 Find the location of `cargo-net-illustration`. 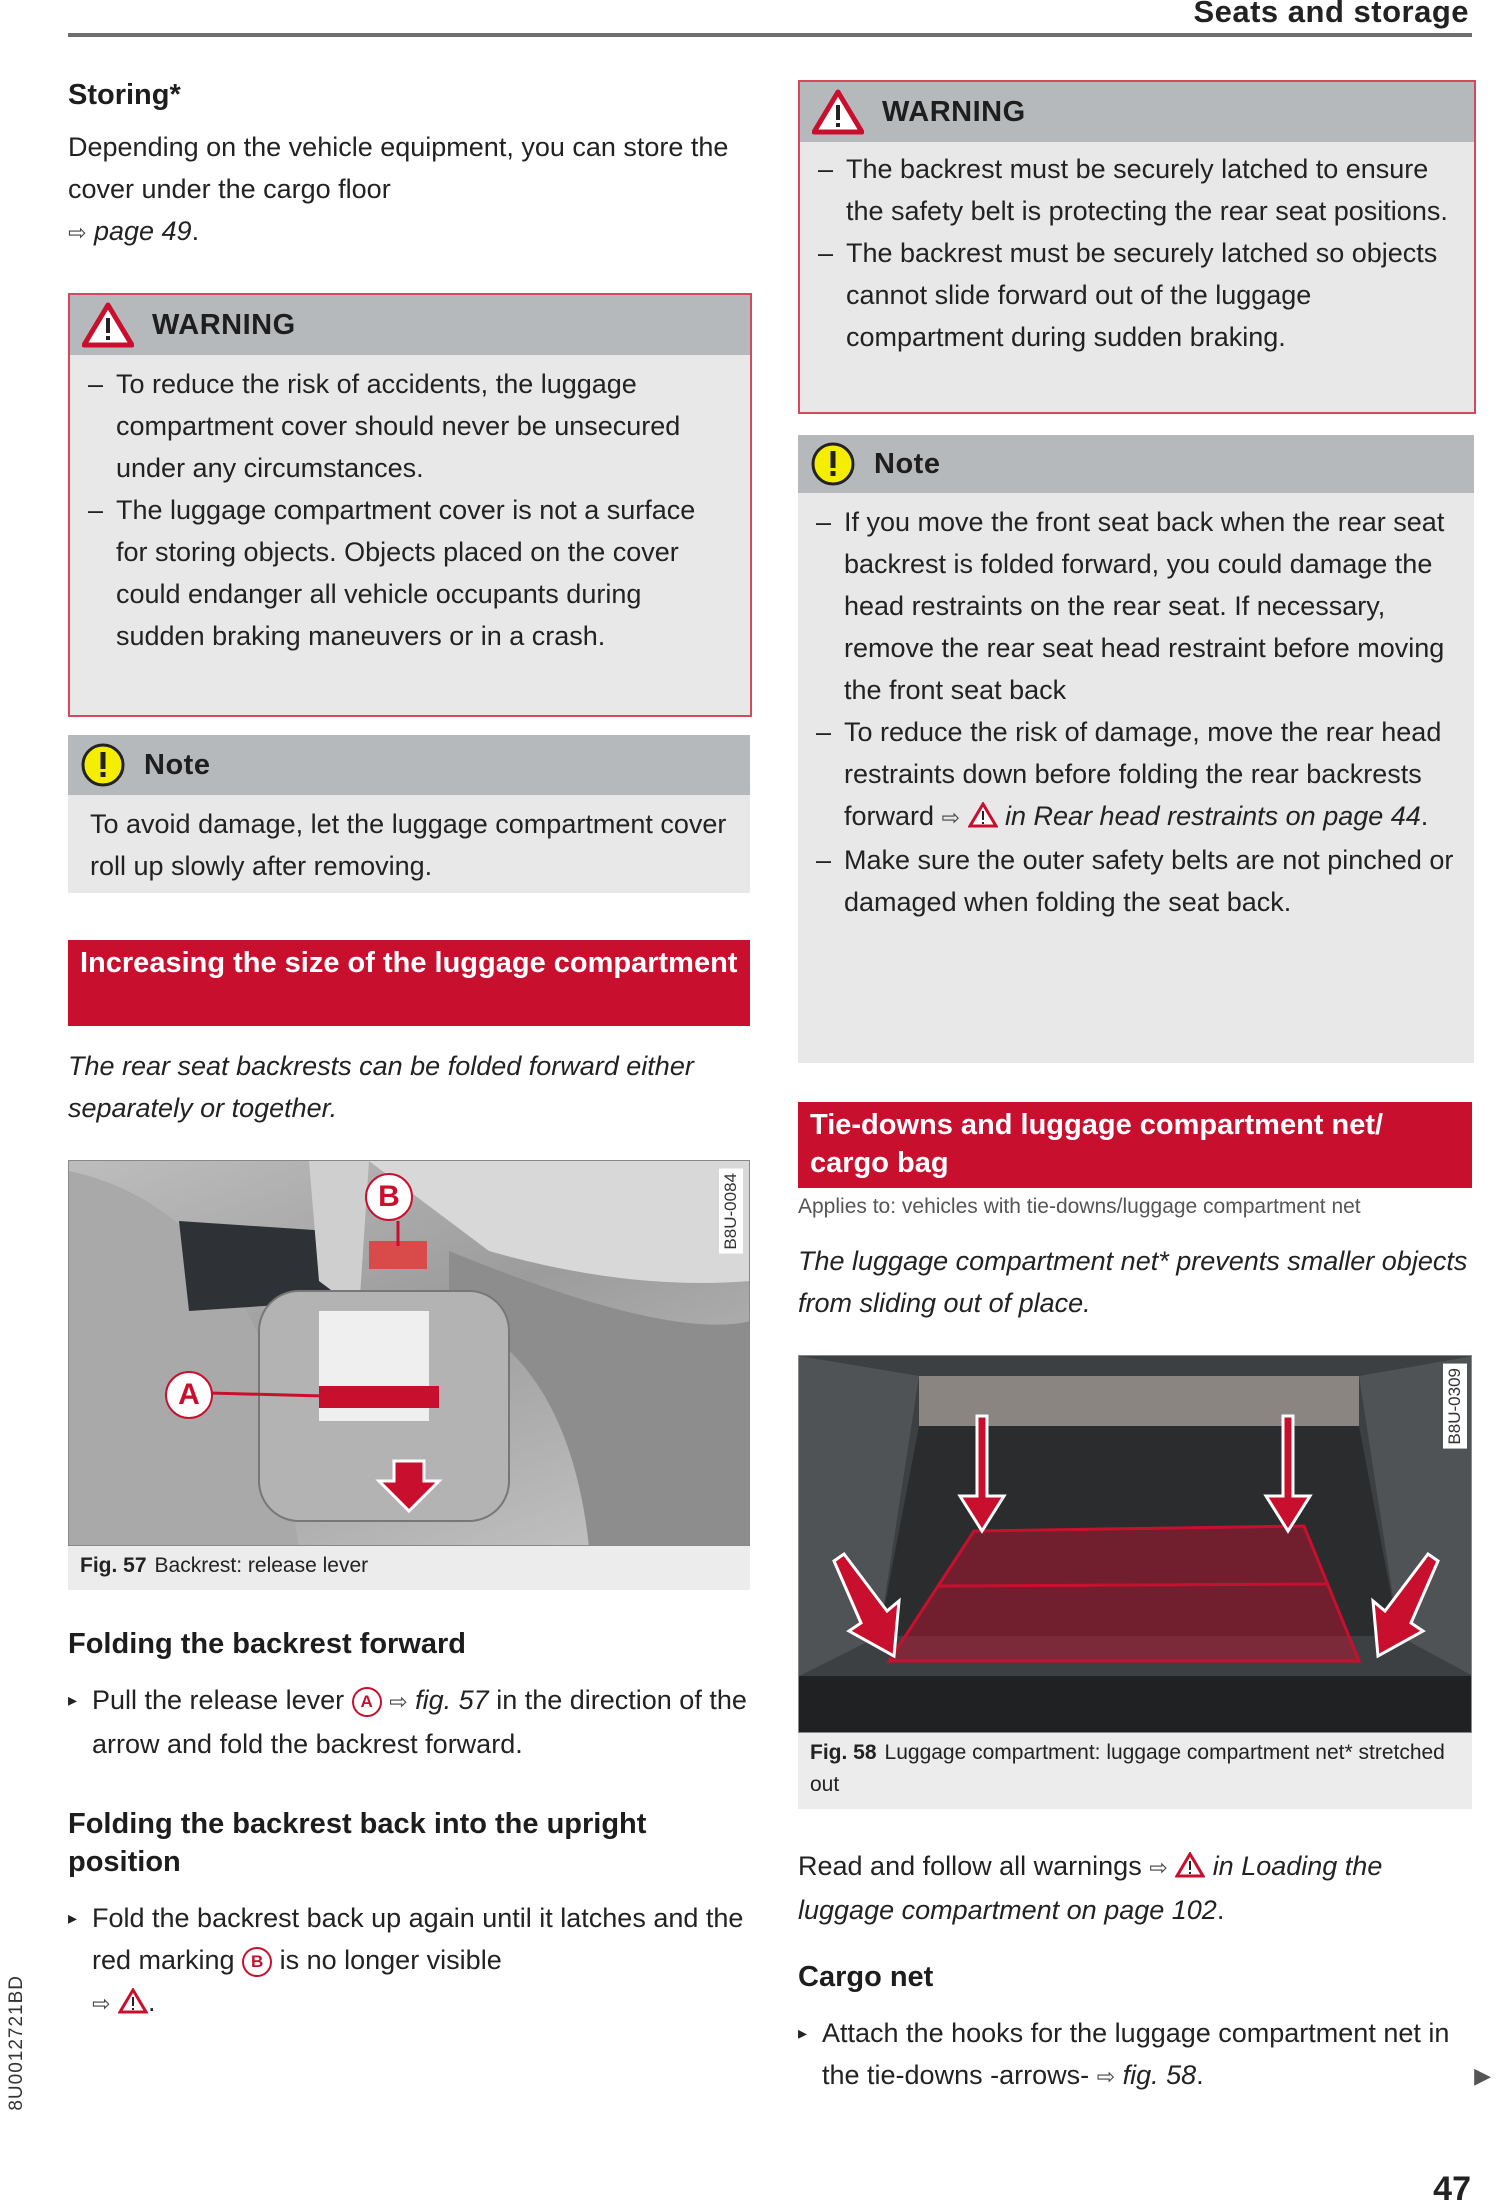

cargo-net-illustration is located at coordinates (1135, 1544).